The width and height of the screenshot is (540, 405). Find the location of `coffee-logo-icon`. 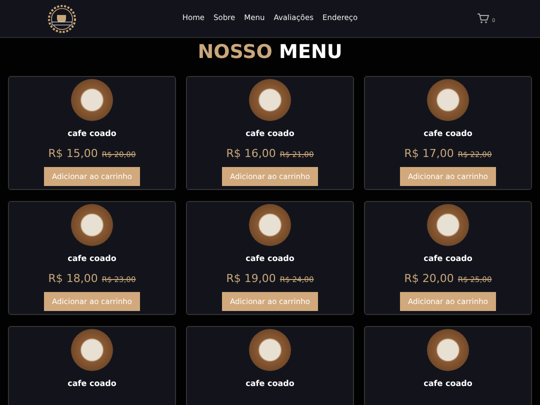

coffee-logo-icon is located at coordinates (62, 19).